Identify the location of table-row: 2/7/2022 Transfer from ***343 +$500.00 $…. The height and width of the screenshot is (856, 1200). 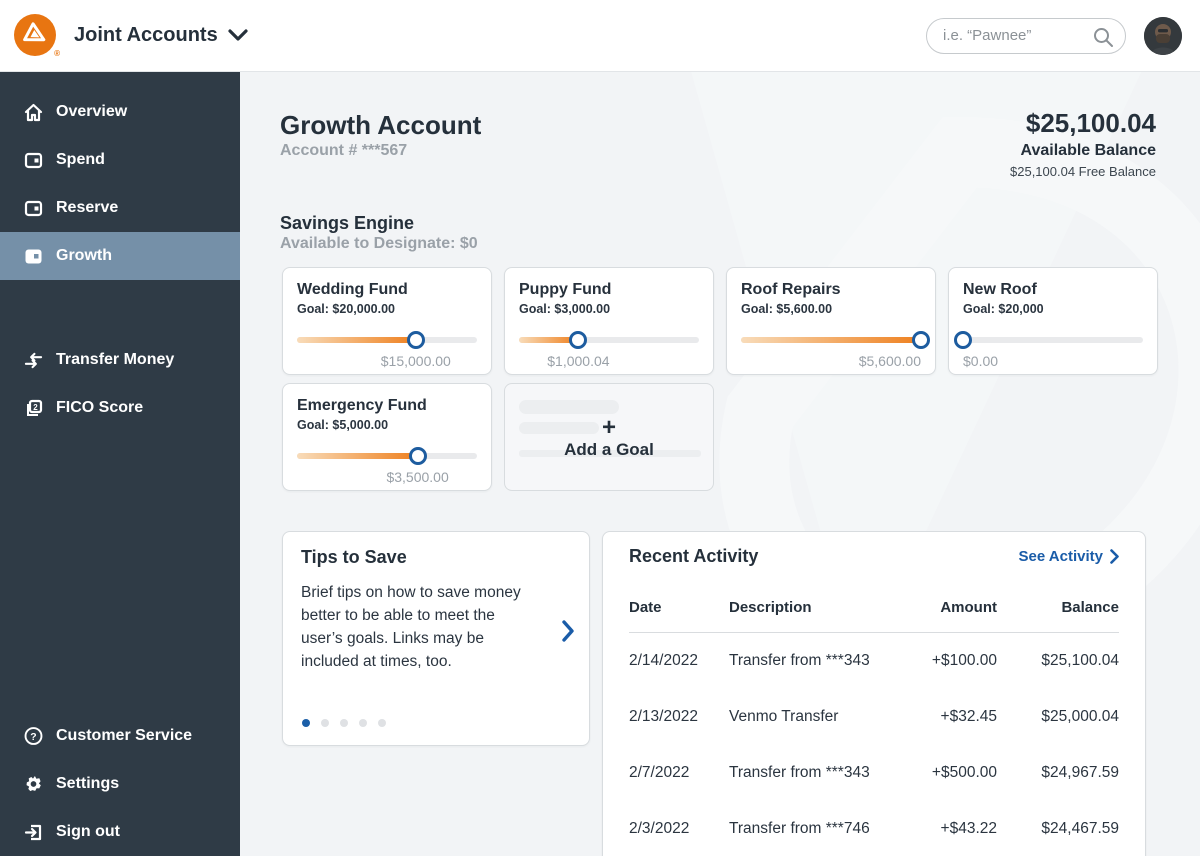
(874, 773).